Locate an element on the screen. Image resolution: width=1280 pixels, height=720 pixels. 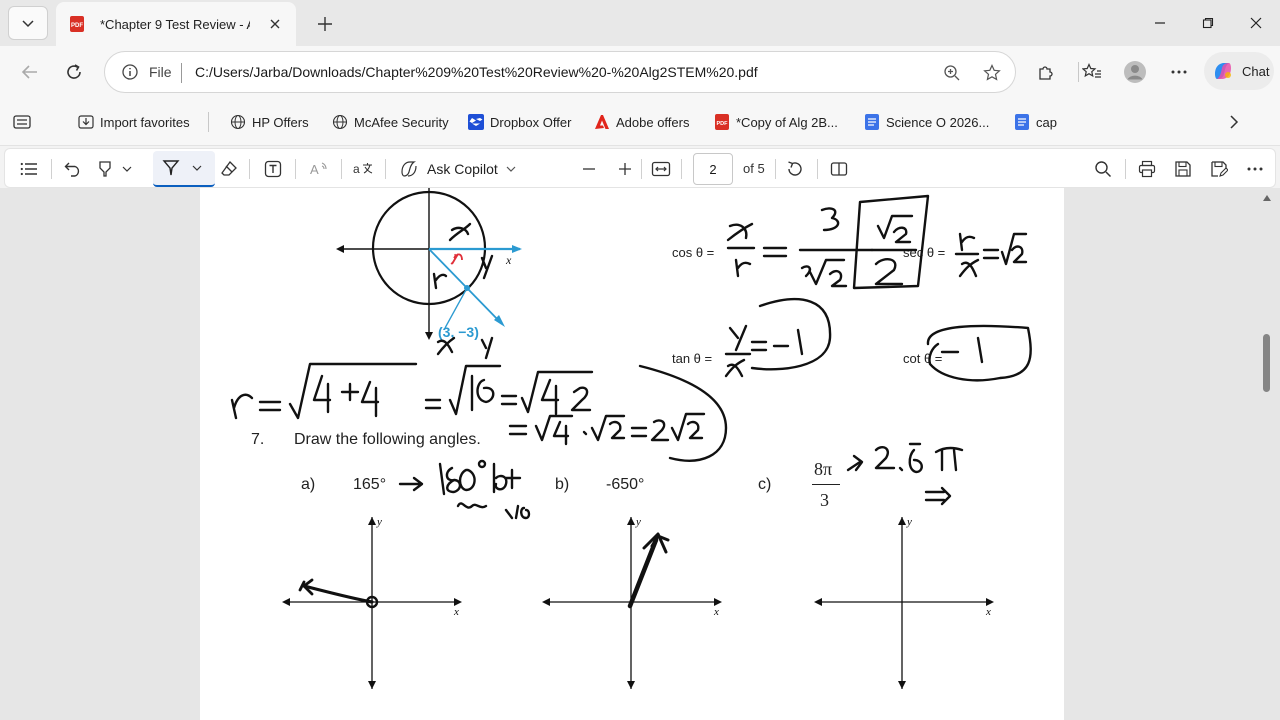
tab-close-button is located at coordinates (275, 24).